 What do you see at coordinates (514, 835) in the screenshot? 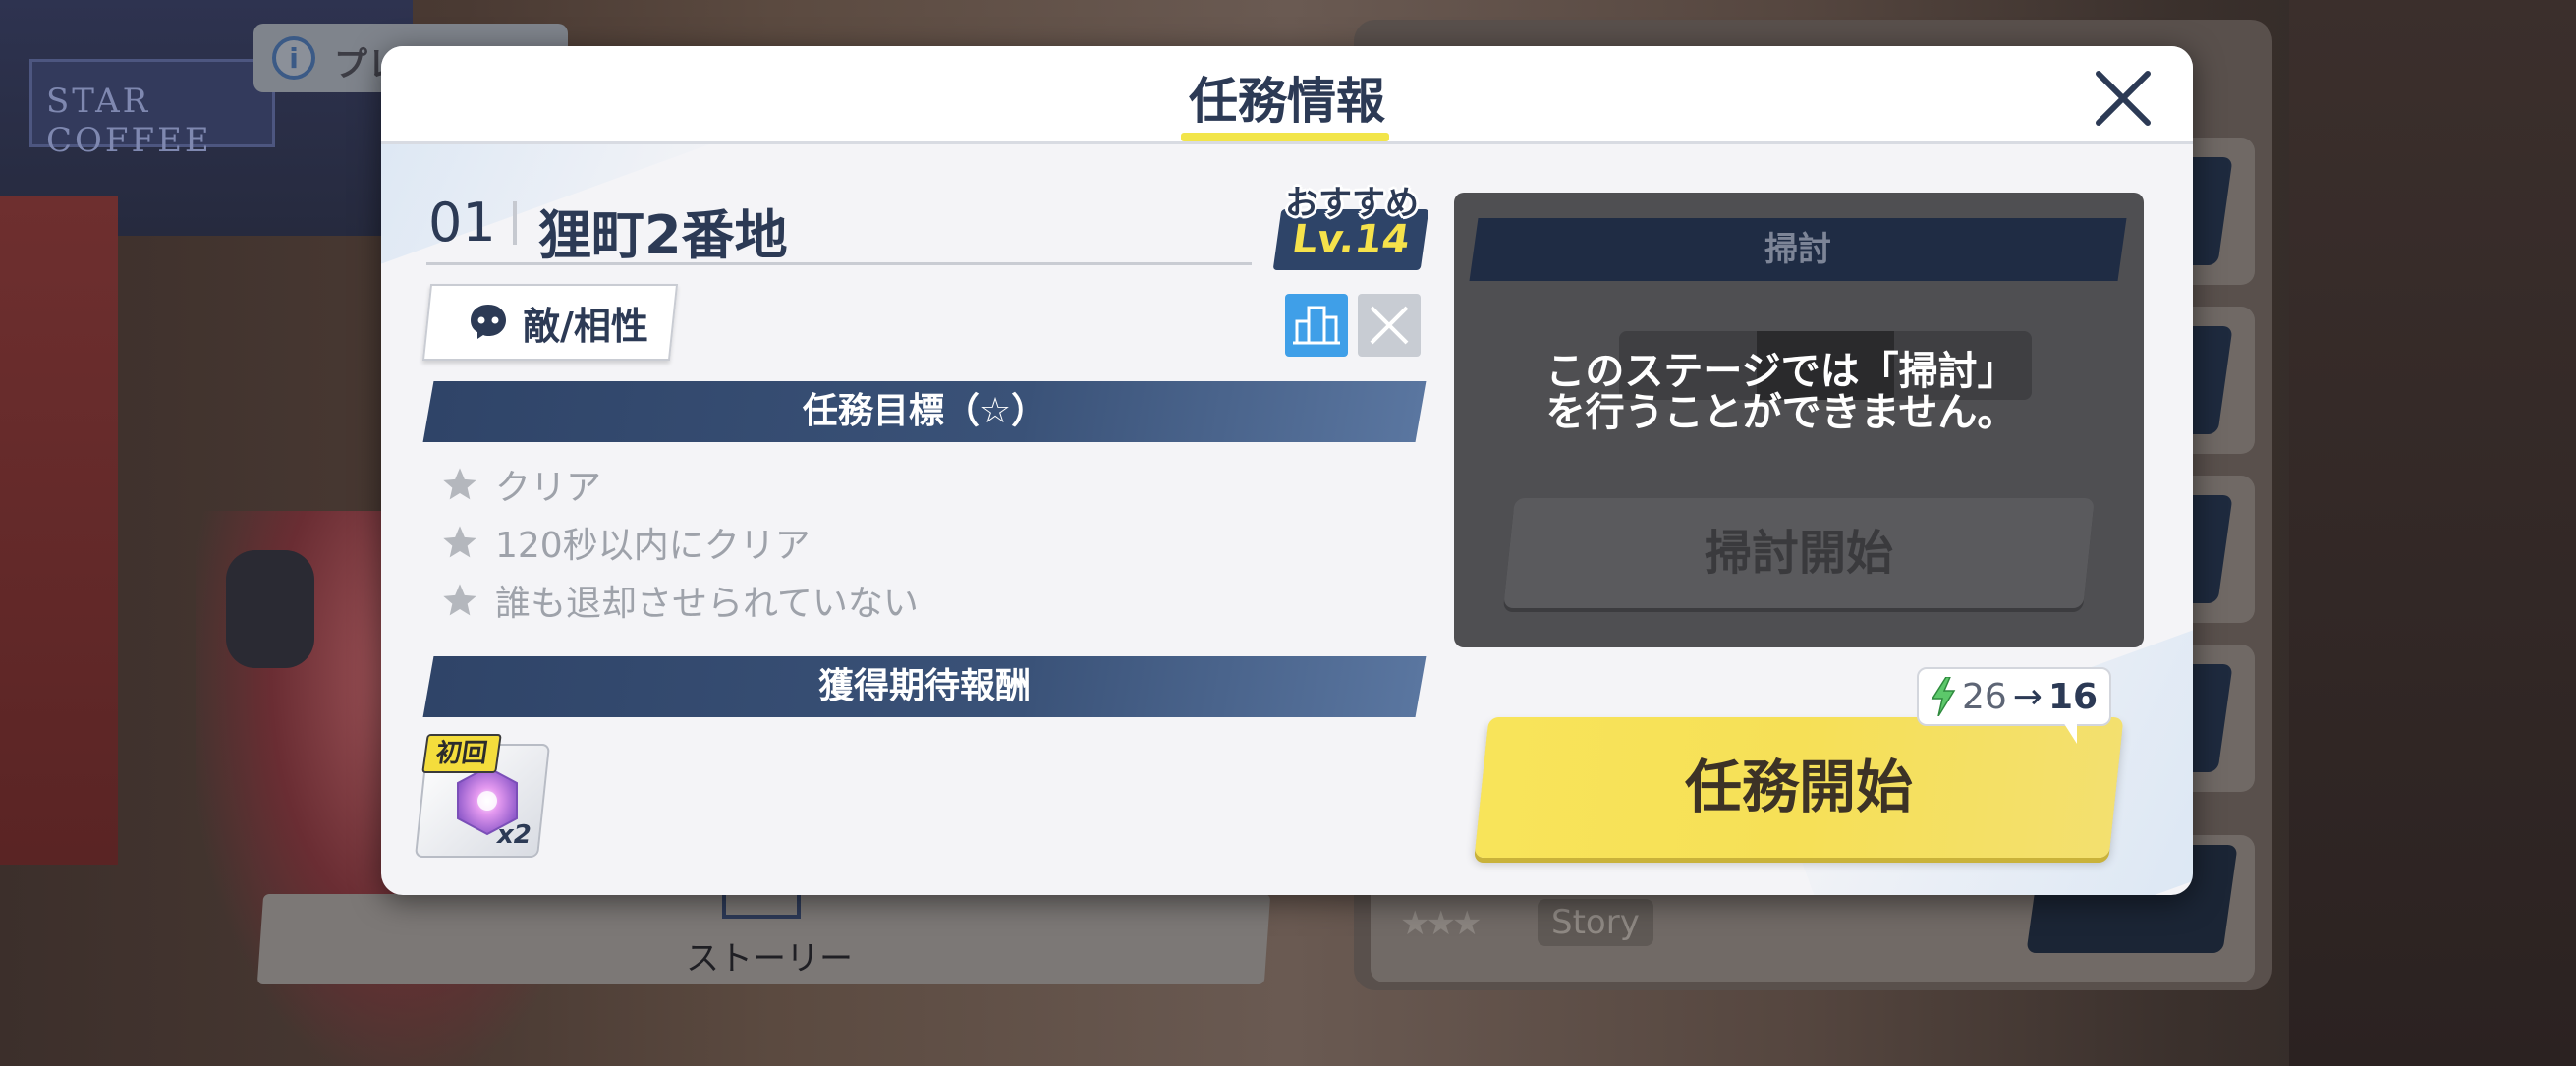
I see `reward-count: x2` at bounding box center [514, 835].